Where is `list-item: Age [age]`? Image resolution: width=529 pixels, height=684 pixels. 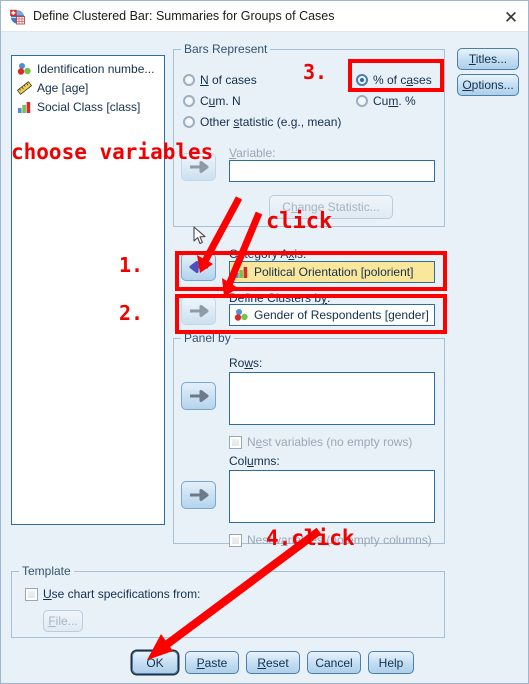 list-item: Age [age] is located at coordinates (88, 87).